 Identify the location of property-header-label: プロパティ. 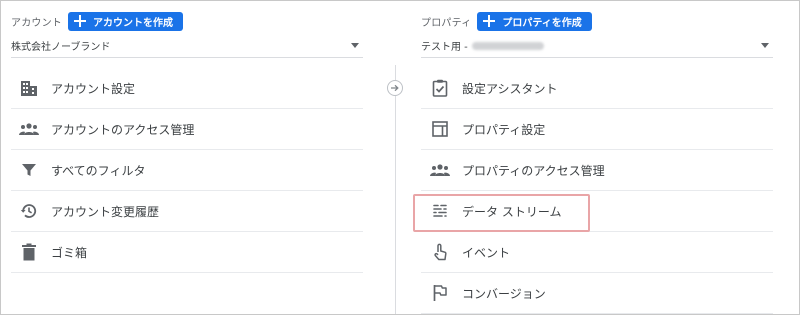
(446, 23).